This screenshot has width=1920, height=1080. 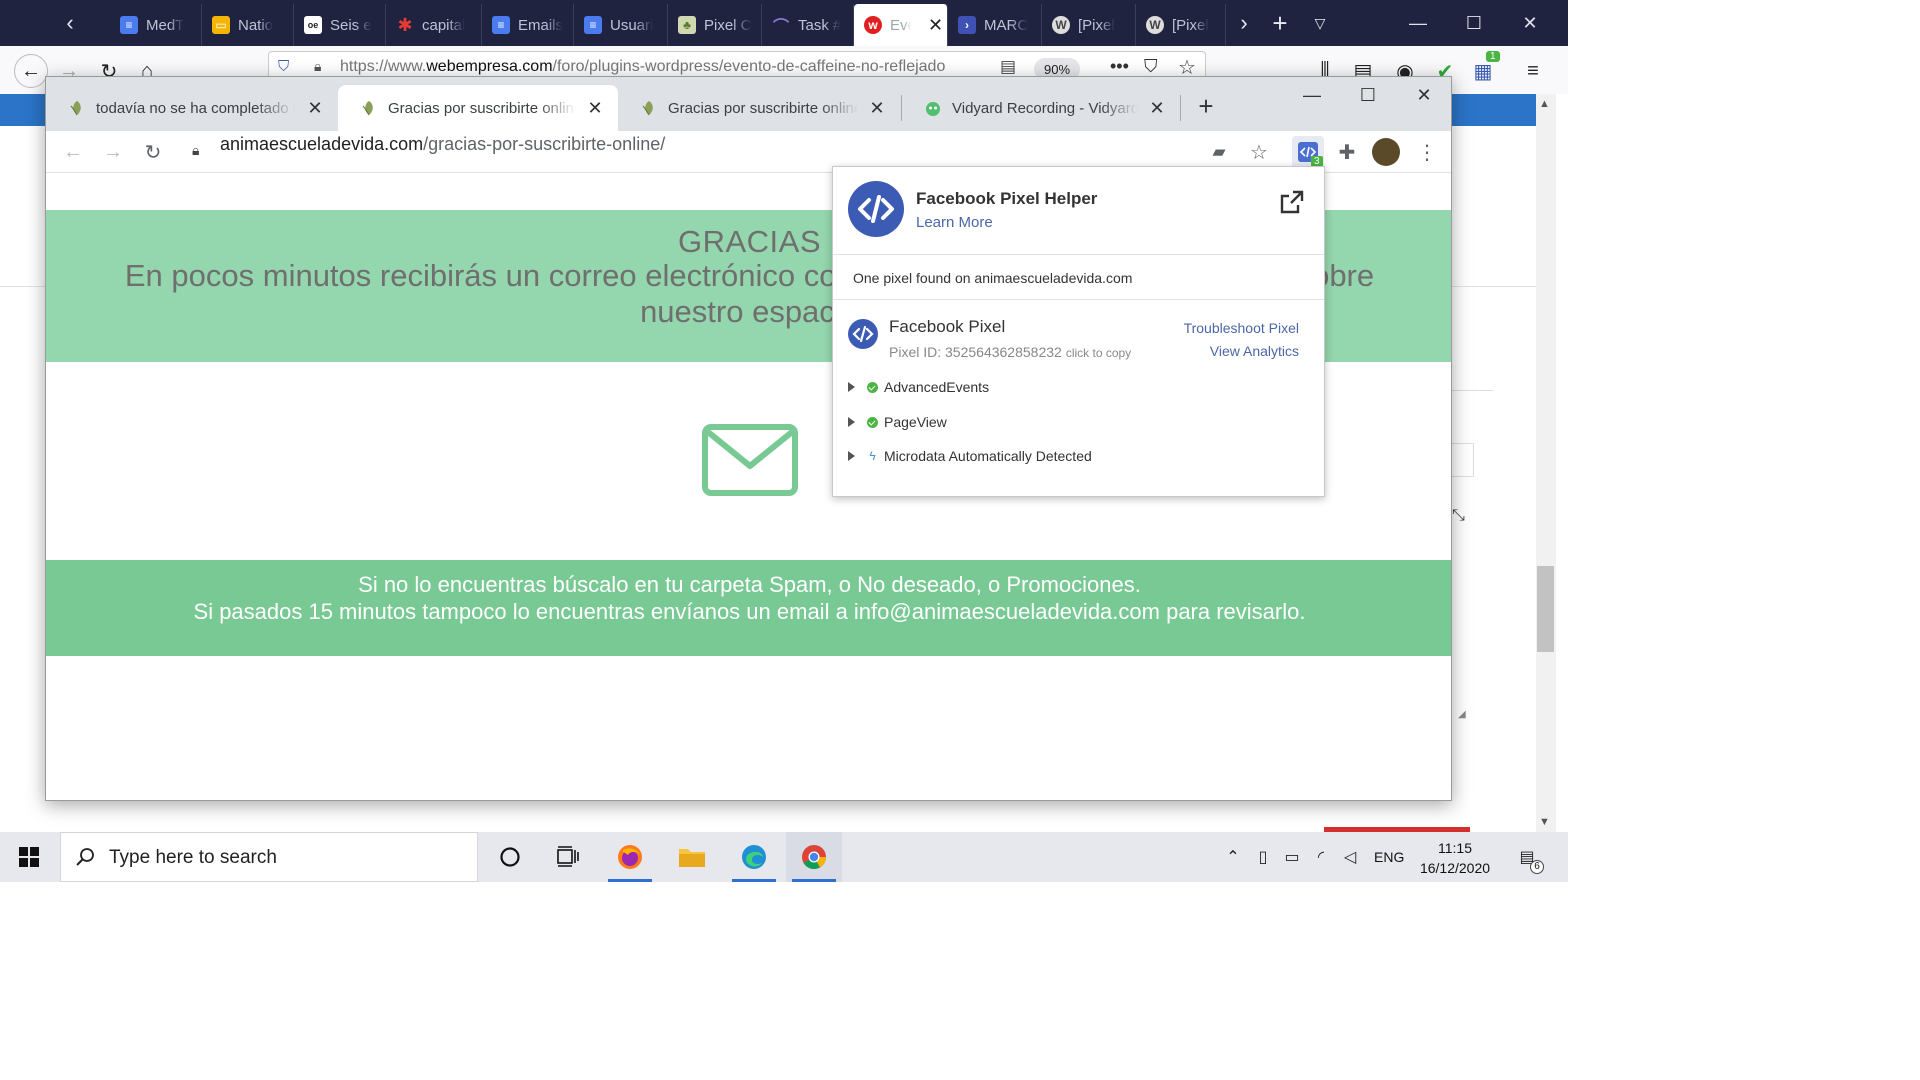 I want to click on start-button, so click(x=29, y=857).